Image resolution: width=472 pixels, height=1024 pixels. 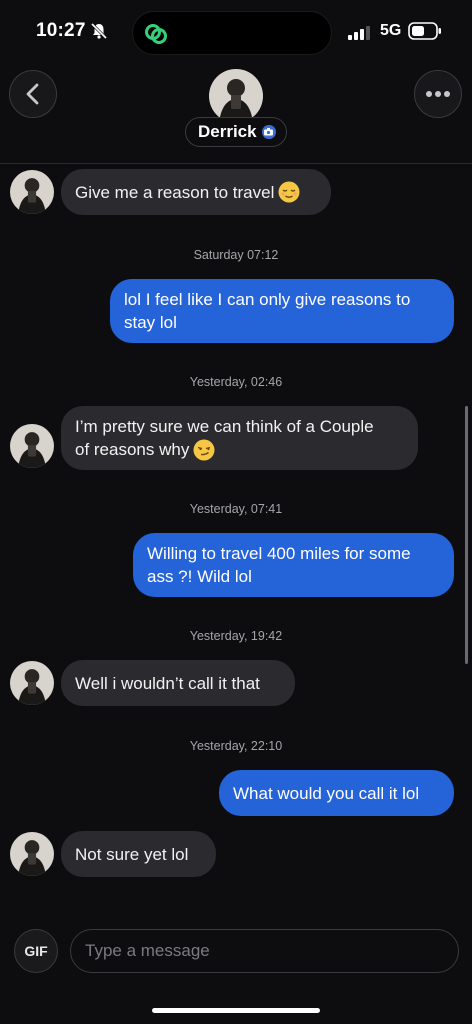 I want to click on contact-name: Derrick, so click(x=227, y=131).